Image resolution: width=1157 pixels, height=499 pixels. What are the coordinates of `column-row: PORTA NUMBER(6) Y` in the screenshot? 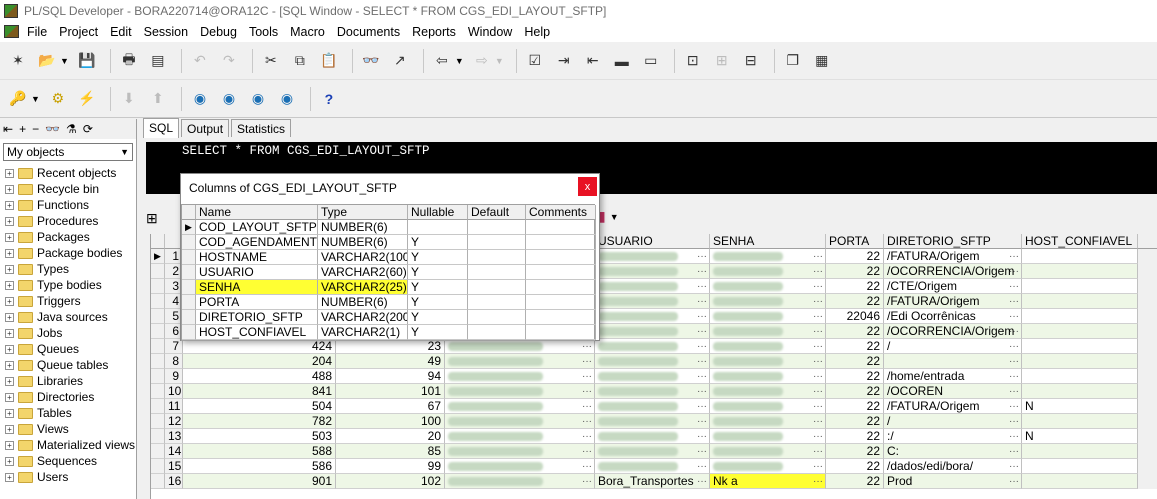 It's located at (389, 302).